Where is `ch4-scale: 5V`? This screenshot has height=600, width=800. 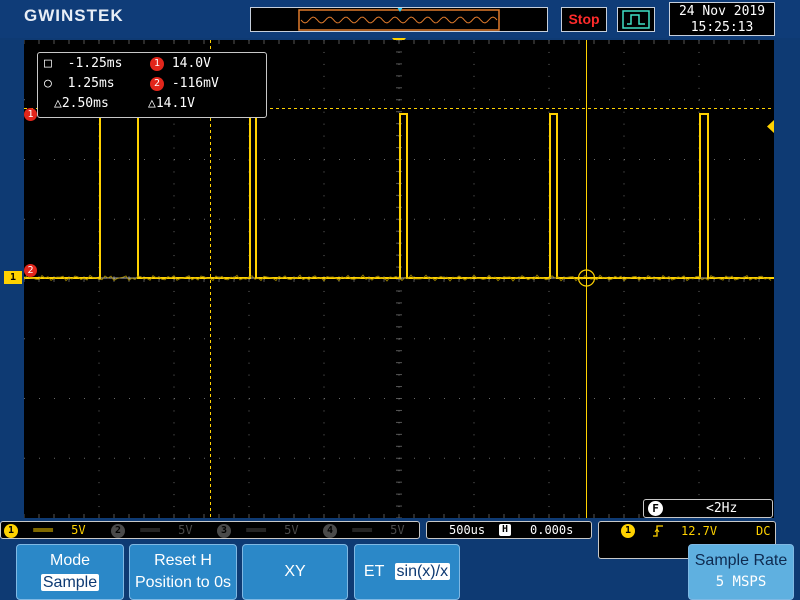
ch4-scale: 5V is located at coordinates (397, 530).